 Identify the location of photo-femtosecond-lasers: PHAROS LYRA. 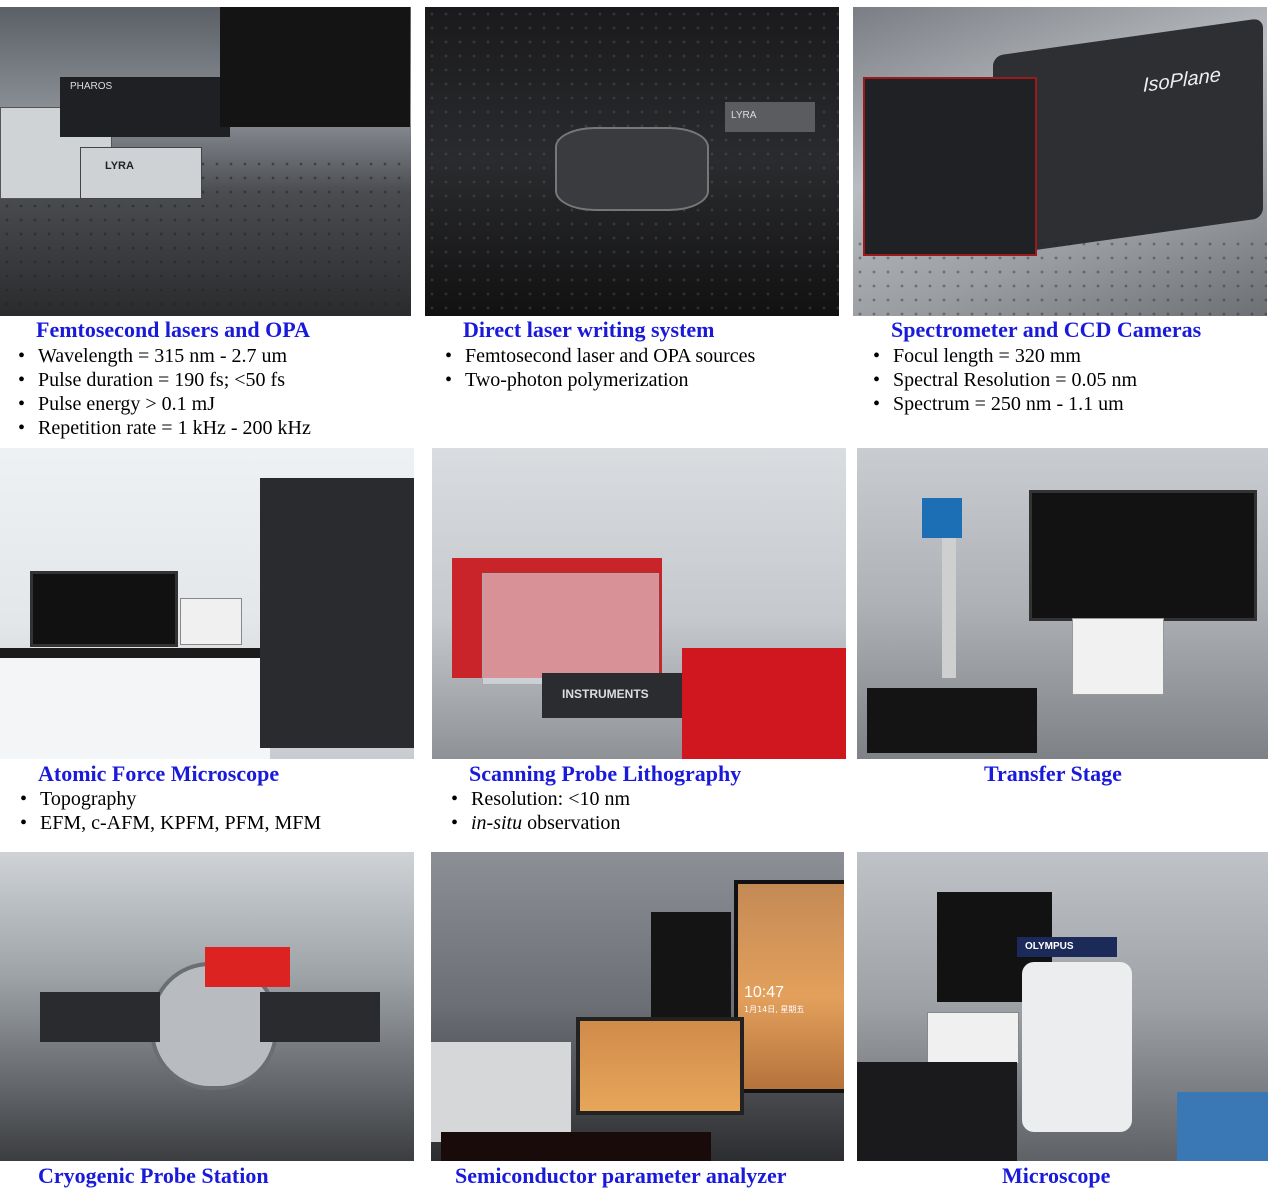
(205, 161).